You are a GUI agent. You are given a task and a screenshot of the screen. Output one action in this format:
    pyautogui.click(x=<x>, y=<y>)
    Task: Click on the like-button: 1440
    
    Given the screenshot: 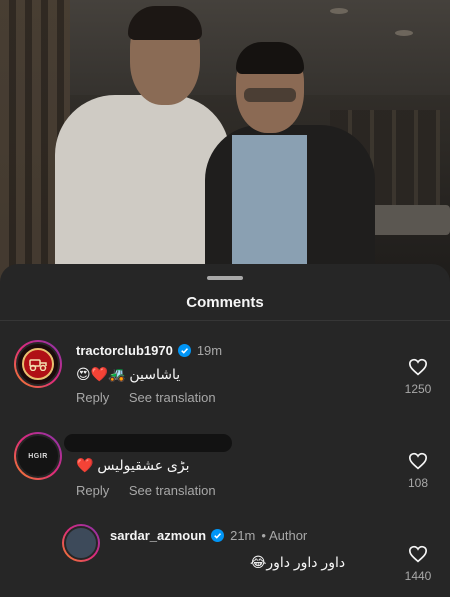 What is the action you would take?
    pyautogui.click(x=418, y=564)
    